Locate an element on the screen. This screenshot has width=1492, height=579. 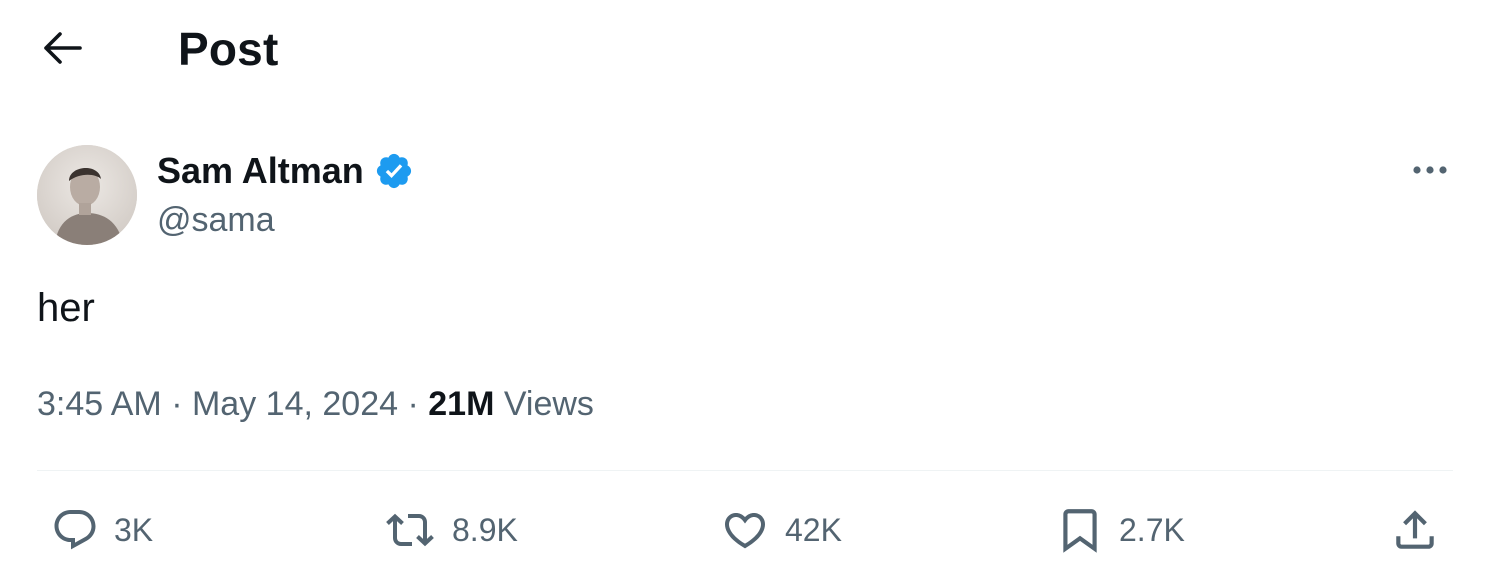
arrow-left-icon is located at coordinates (63, 48).